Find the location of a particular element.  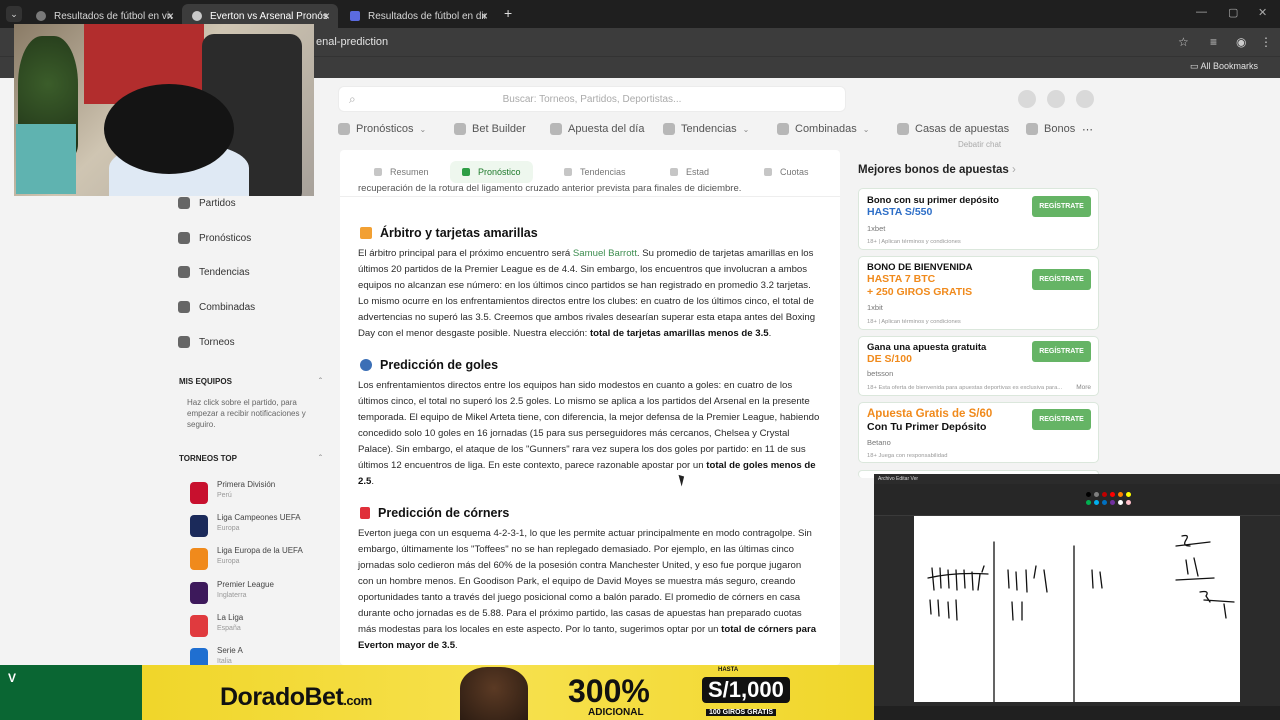

subtab-label: Estad is located at coordinates (698, 172).